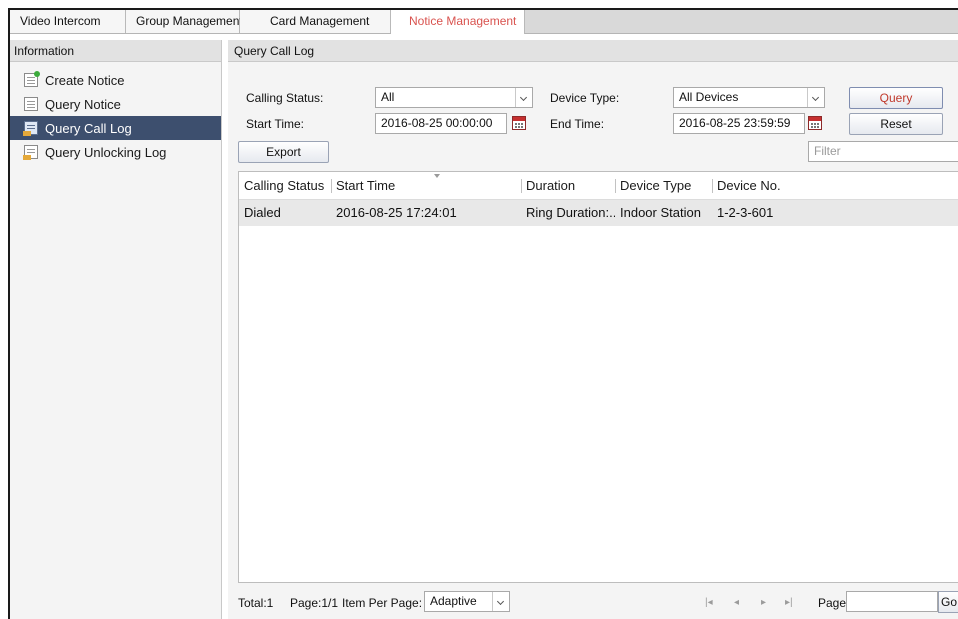  I want to click on sidebar-title: Information, so click(115, 51).